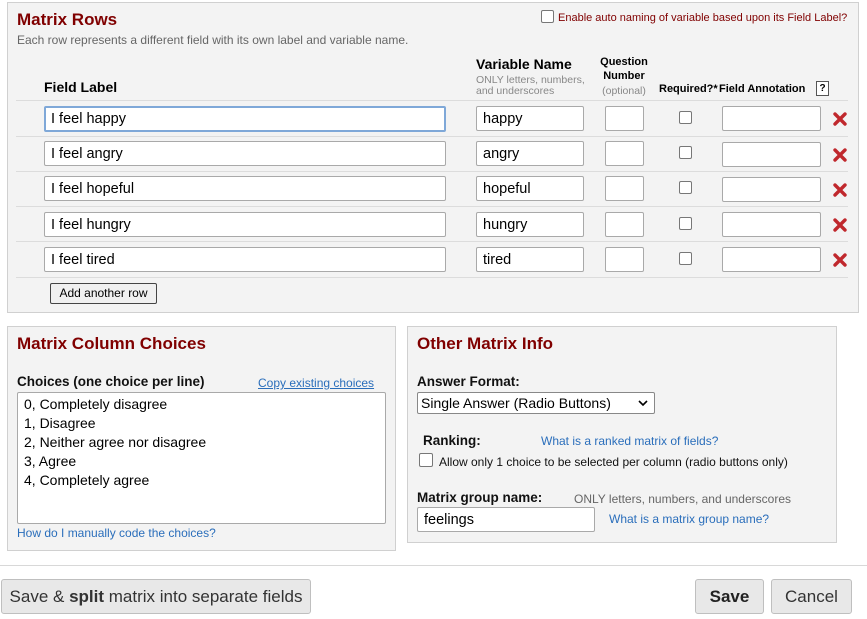 The image size is (867, 619). Describe the element at coordinates (688, 89) in the screenshot. I see `required-header: Required?*` at that location.